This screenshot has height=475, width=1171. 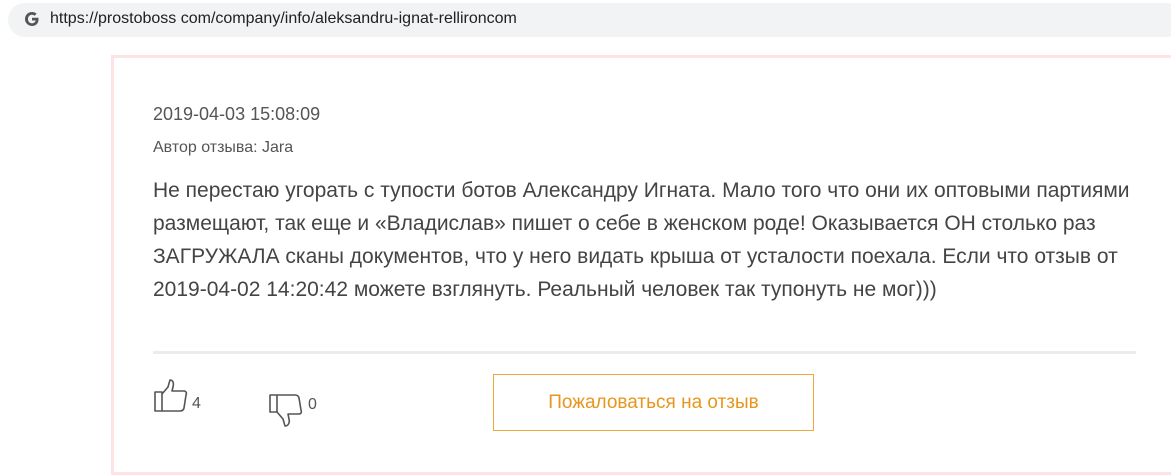 What do you see at coordinates (171, 395) in the screenshot?
I see `thumbs-up-icon` at bounding box center [171, 395].